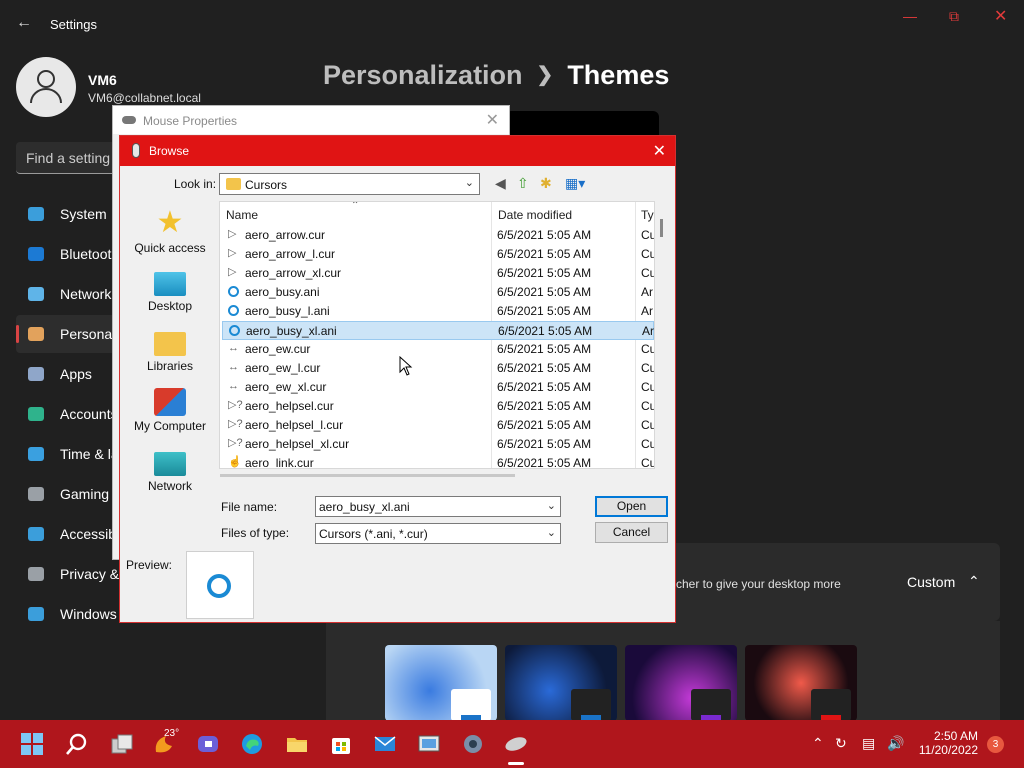 The height and width of the screenshot is (768, 1024). I want to click on back-arrow-icon: ←, so click(24, 23).